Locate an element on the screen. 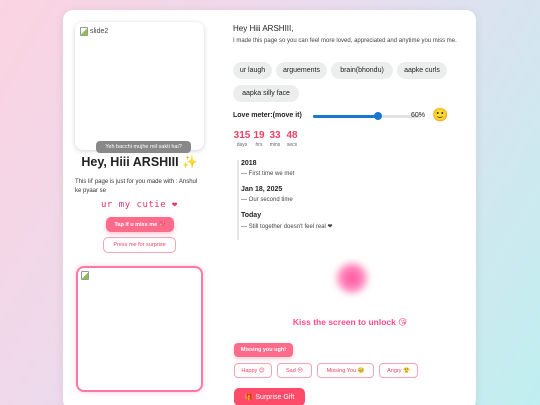  mood-missing-you-button: Missing You 🥺 is located at coordinates (345, 370).